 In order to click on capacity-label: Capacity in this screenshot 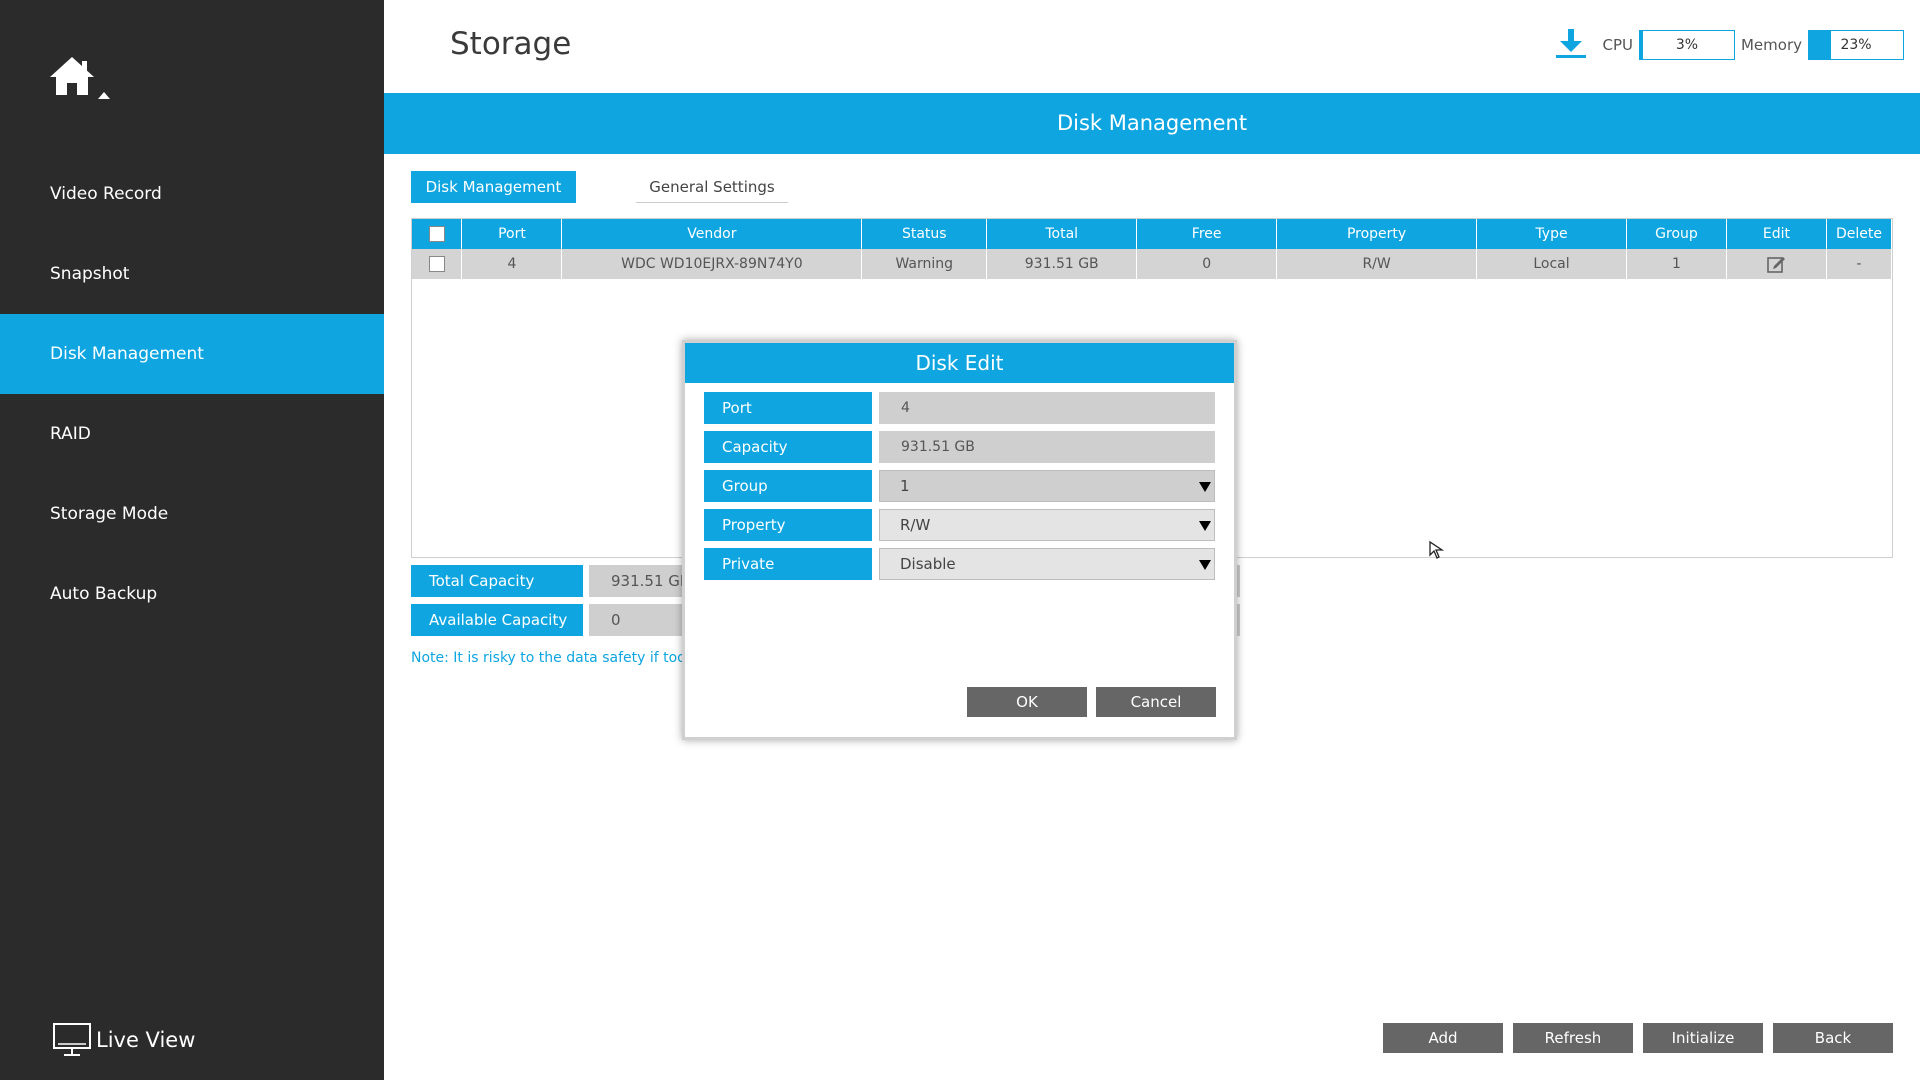, I will do `click(788, 447)`.